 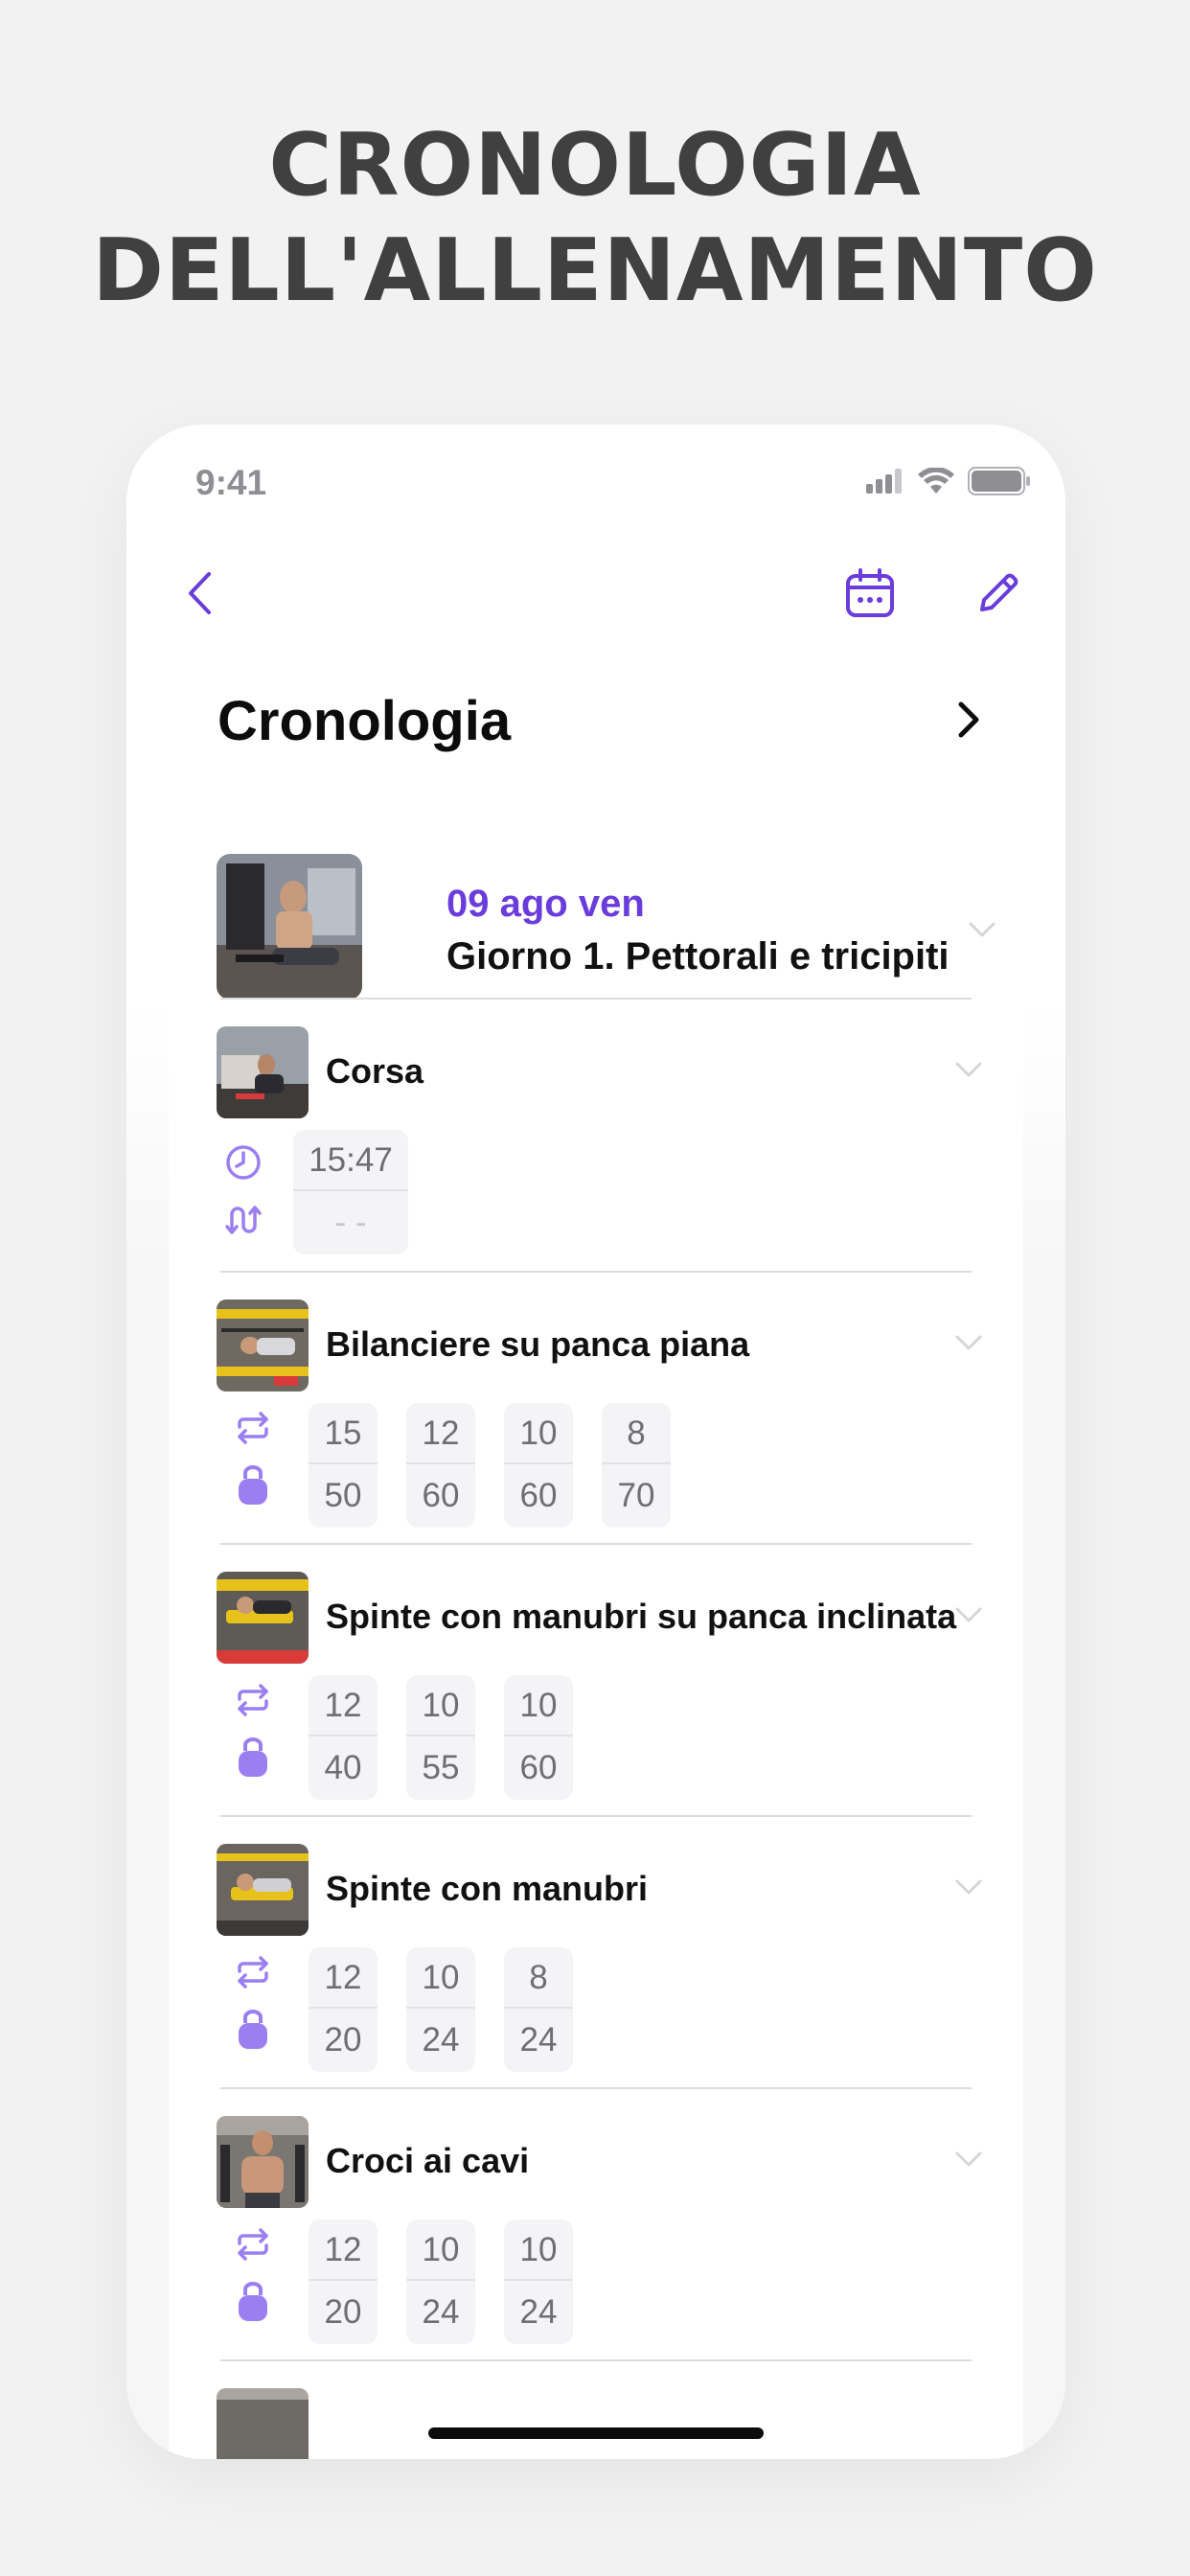 I want to click on calendar-icon, so click(x=870, y=592).